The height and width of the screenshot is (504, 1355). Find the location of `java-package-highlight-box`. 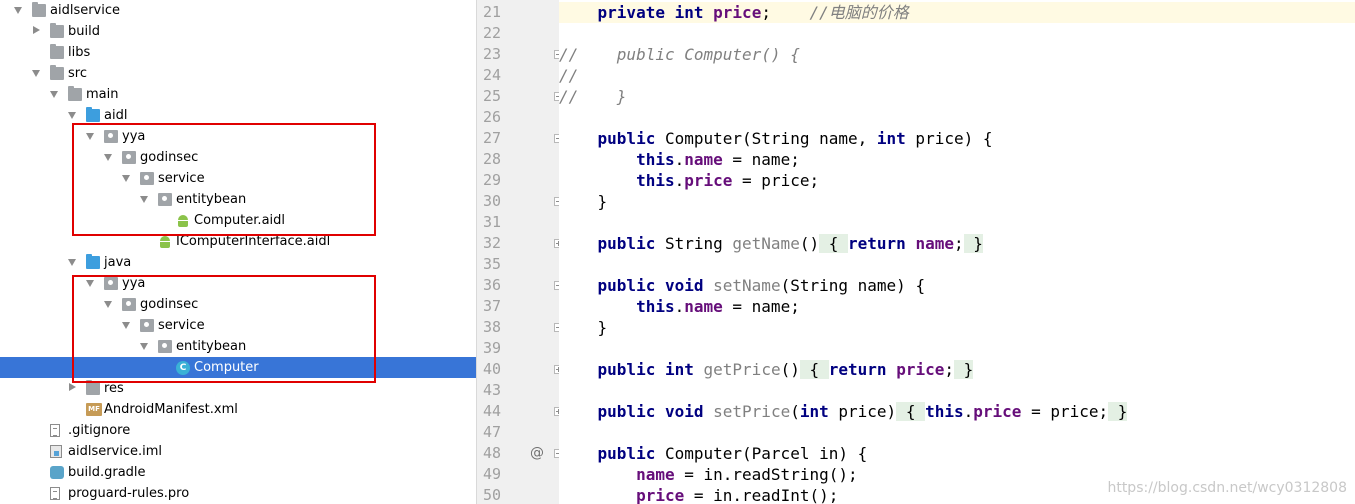

java-package-highlight-box is located at coordinates (224, 329).